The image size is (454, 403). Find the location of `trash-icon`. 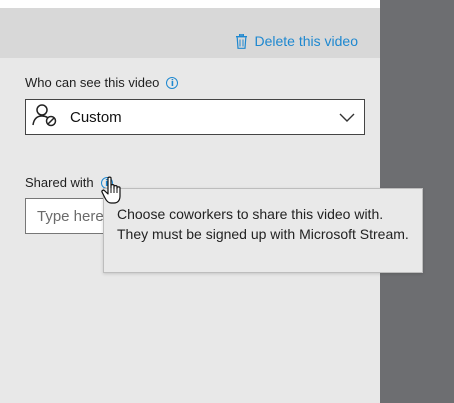

trash-icon is located at coordinates (241, 41).